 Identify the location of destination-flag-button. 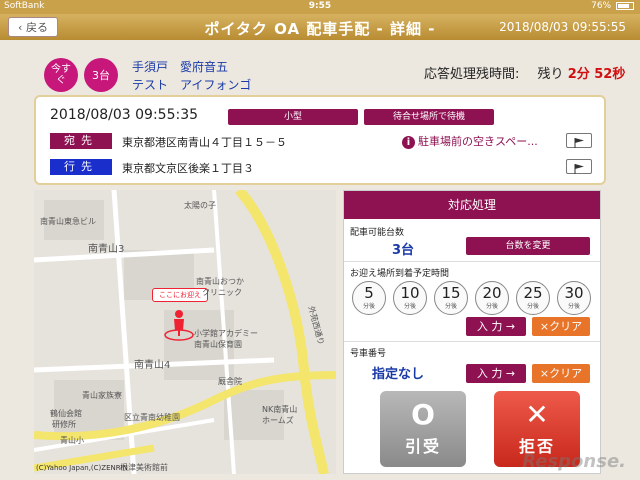
(579, 140).